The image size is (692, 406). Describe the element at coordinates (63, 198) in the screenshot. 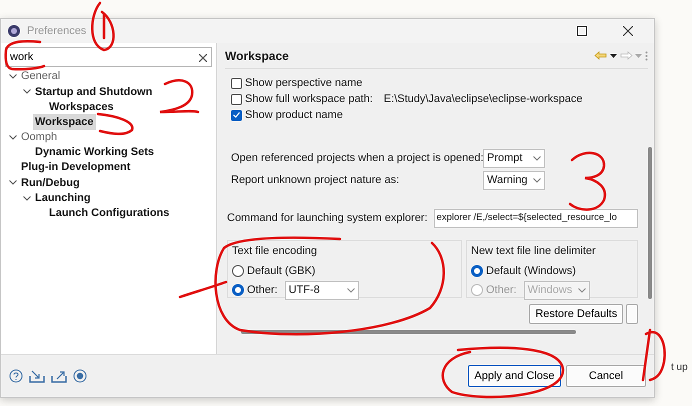

I see `tree-item: Launching` at that location.